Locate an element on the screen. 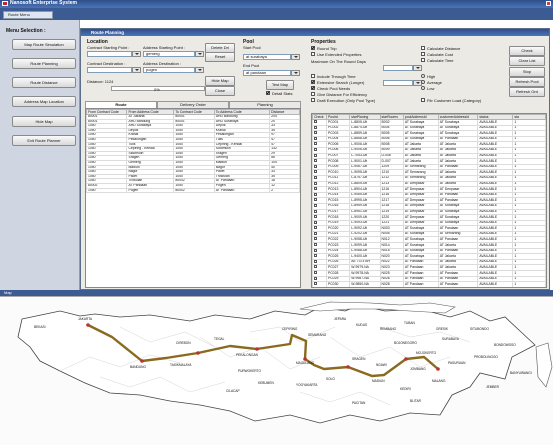 This screenshot has height=446, width=553. round-trip-checkbox is located at coordinates (313, 48).